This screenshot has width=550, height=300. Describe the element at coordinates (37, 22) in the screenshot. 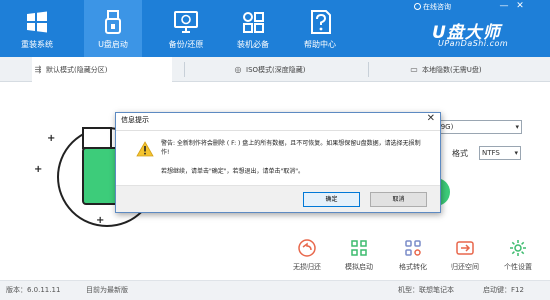

I see `windows-logo-icon` at that location.